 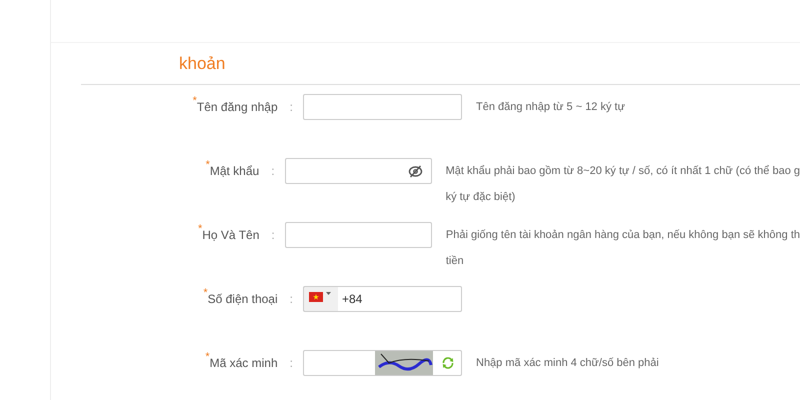 What do you see at coordinates (404, 363) in the screenshot?
I see `captcha-image` at bounding box center [404, 363].